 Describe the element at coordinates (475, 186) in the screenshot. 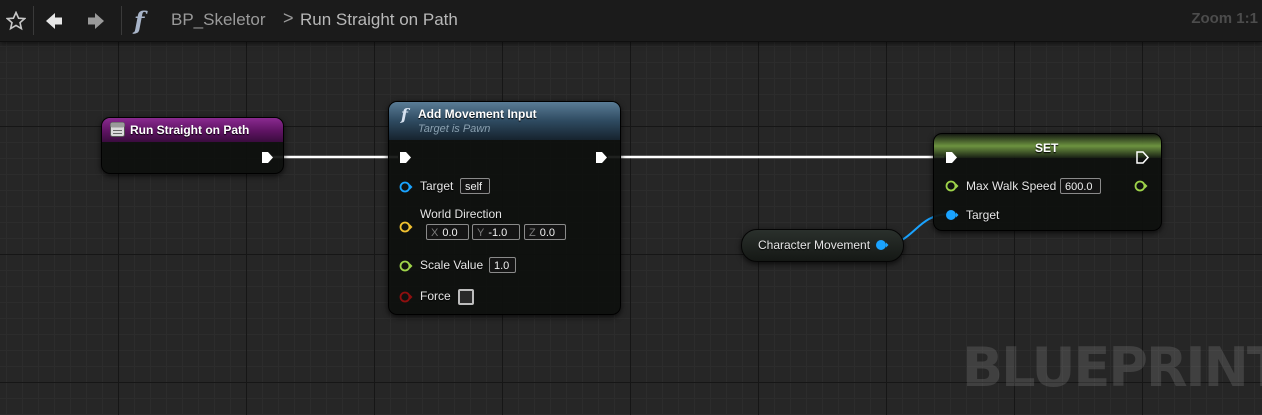

I see `target-self-field: self` at that location.